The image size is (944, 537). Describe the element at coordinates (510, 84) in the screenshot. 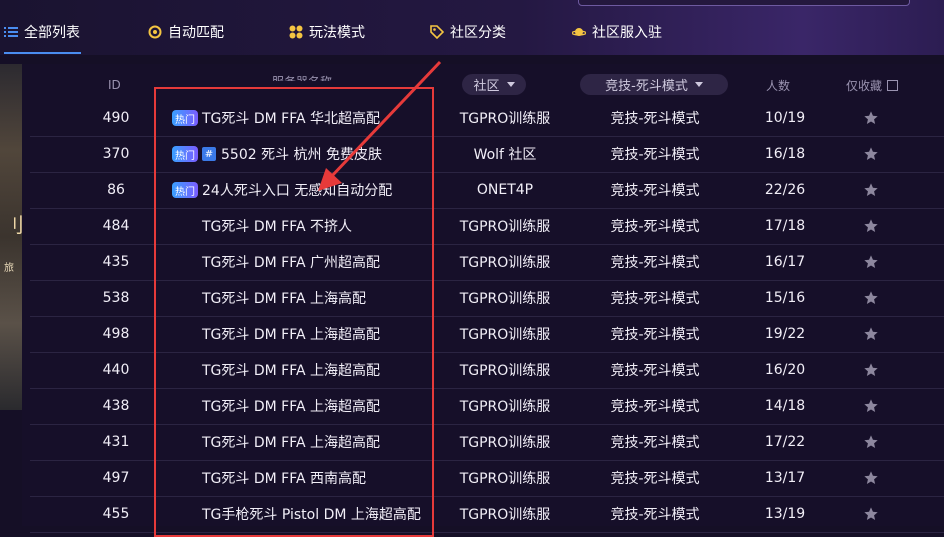

I see `chevron-down-icon` at that location.